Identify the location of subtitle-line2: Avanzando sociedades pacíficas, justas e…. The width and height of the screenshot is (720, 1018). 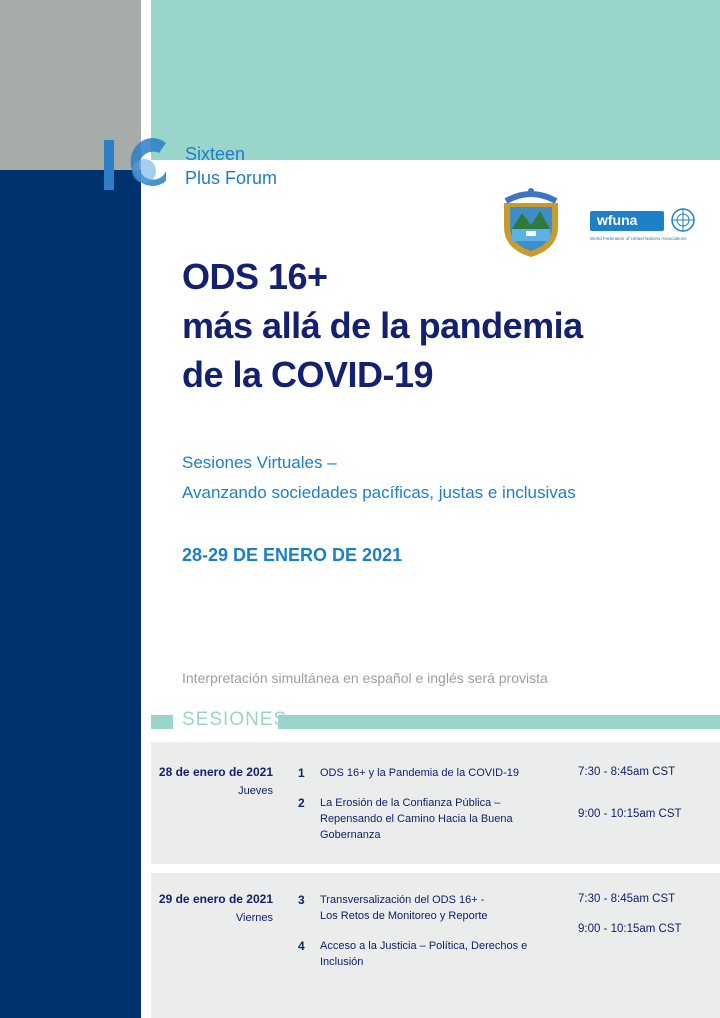
(379, 492).